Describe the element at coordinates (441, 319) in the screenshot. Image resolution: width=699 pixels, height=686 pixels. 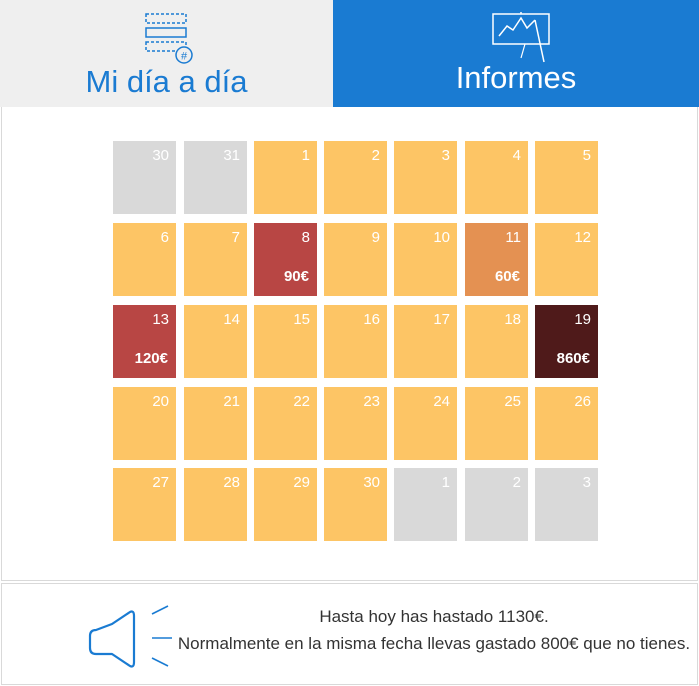
I see `day-number: 17` at that location.